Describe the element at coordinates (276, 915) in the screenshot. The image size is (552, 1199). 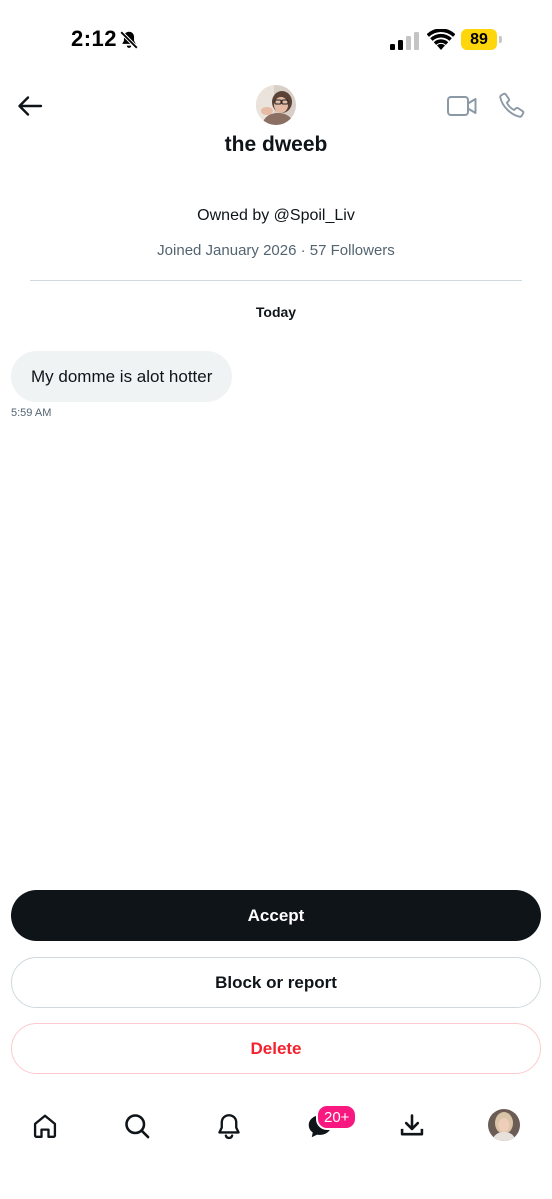
I see `accept-button: Accept` at that location.